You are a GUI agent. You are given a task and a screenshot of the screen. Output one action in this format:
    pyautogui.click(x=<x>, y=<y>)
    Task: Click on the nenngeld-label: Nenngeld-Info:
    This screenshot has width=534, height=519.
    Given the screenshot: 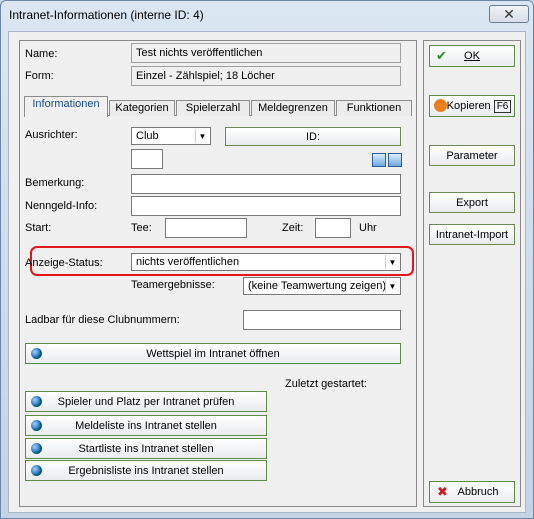 What is the action you would take?
    pyautogui.click(x=61, y=206)
    